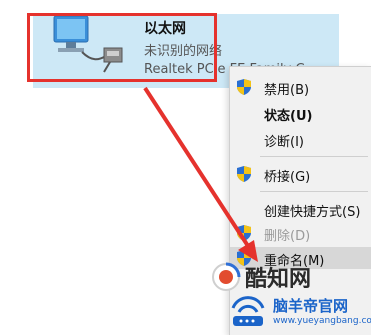 This screenshot has height=335, width=371. What do you see at coordinates (287, 90) in the screenshot?
I see `menu-item-label: 禁用(B)` at bounding box center [287, 90].